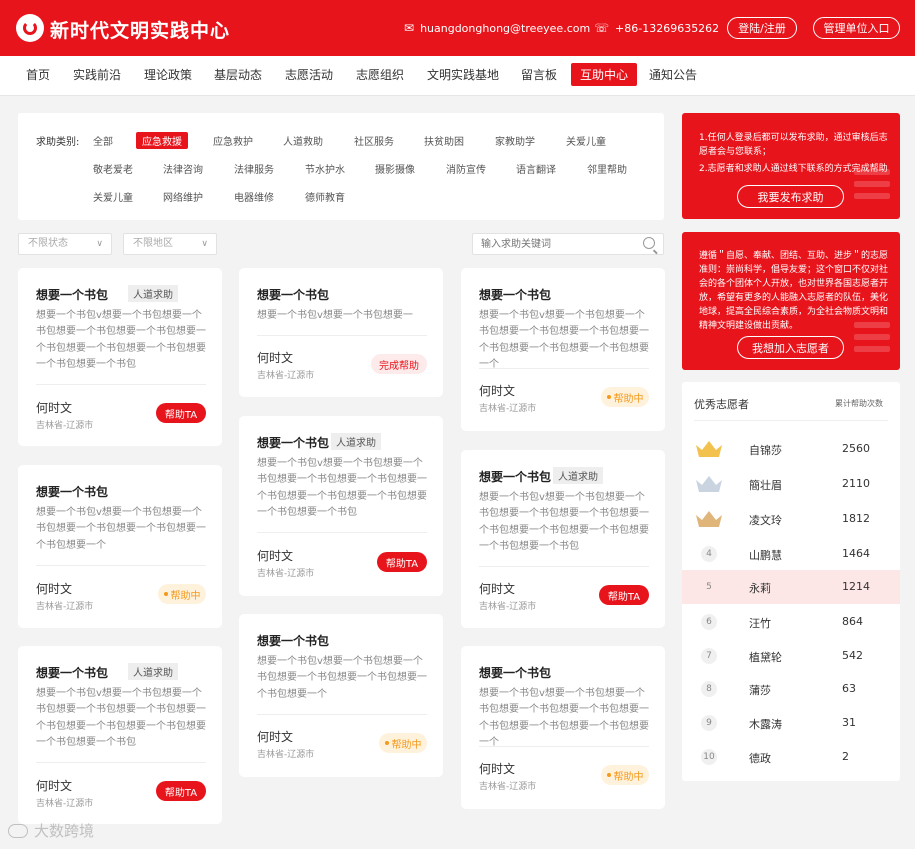 This screenshot has height=849, width=915. What do you see at coordinates (325, 168) in the screenshot?
I see `category-tag: 节水护水` at bounding box center [325, 168].